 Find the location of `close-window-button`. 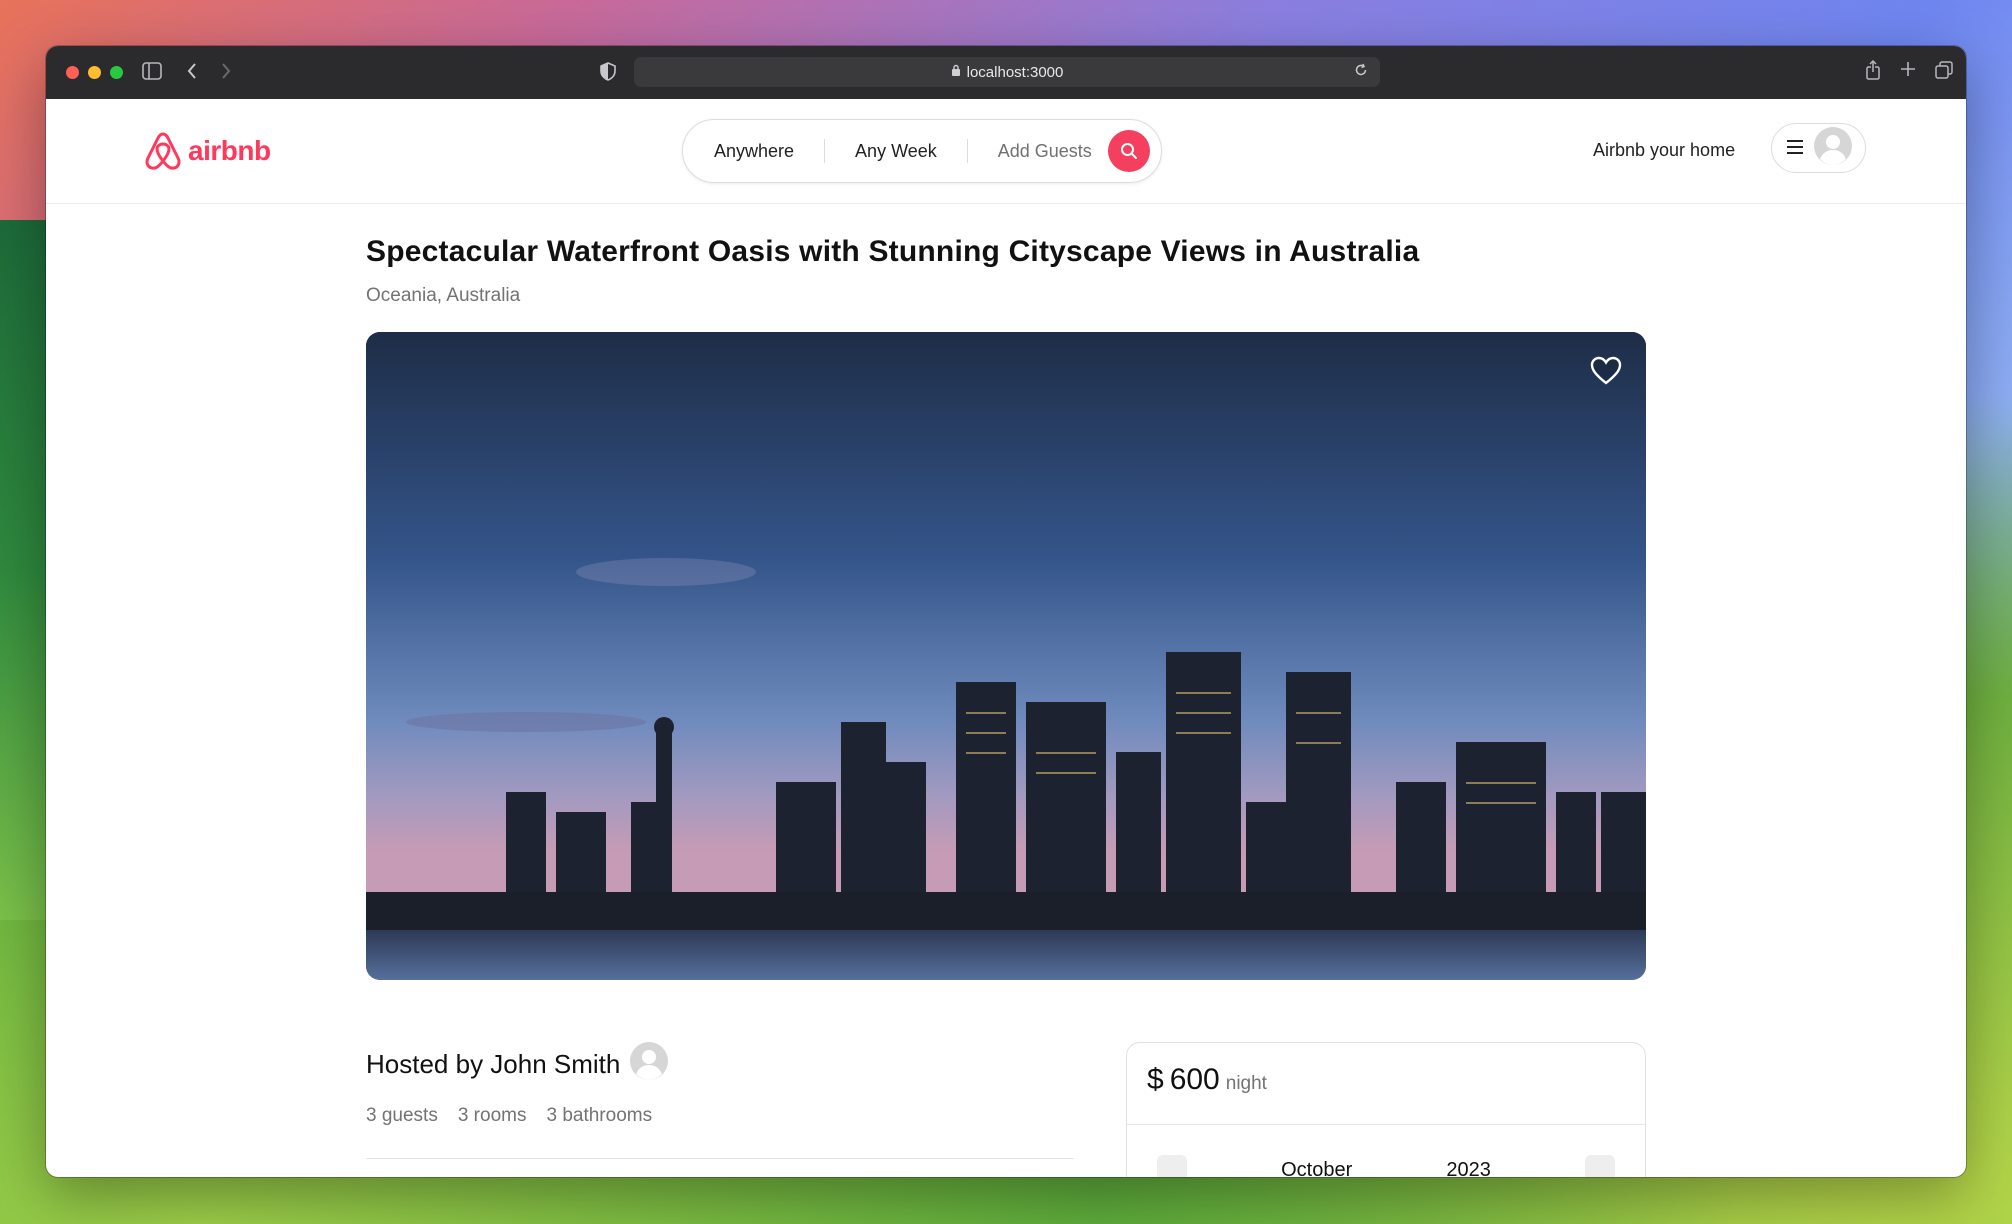

close-window-button is located at coordinates (72, 72).